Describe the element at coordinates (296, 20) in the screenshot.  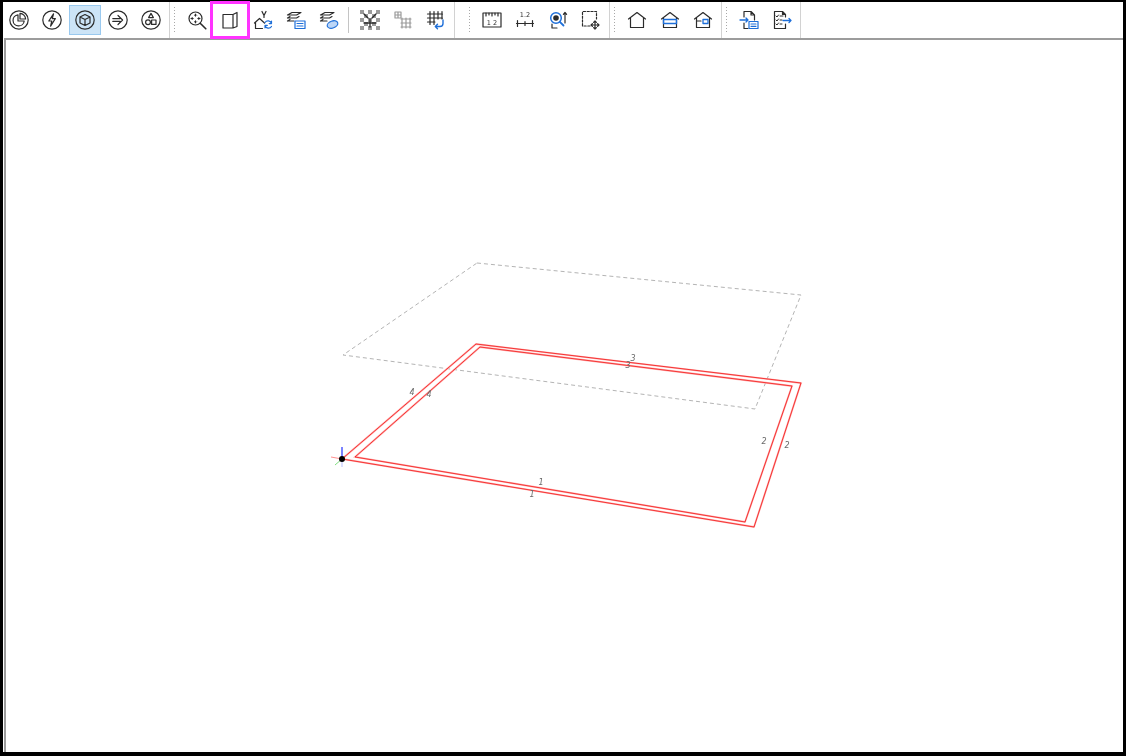
I see `layers-list-icon` at that location.